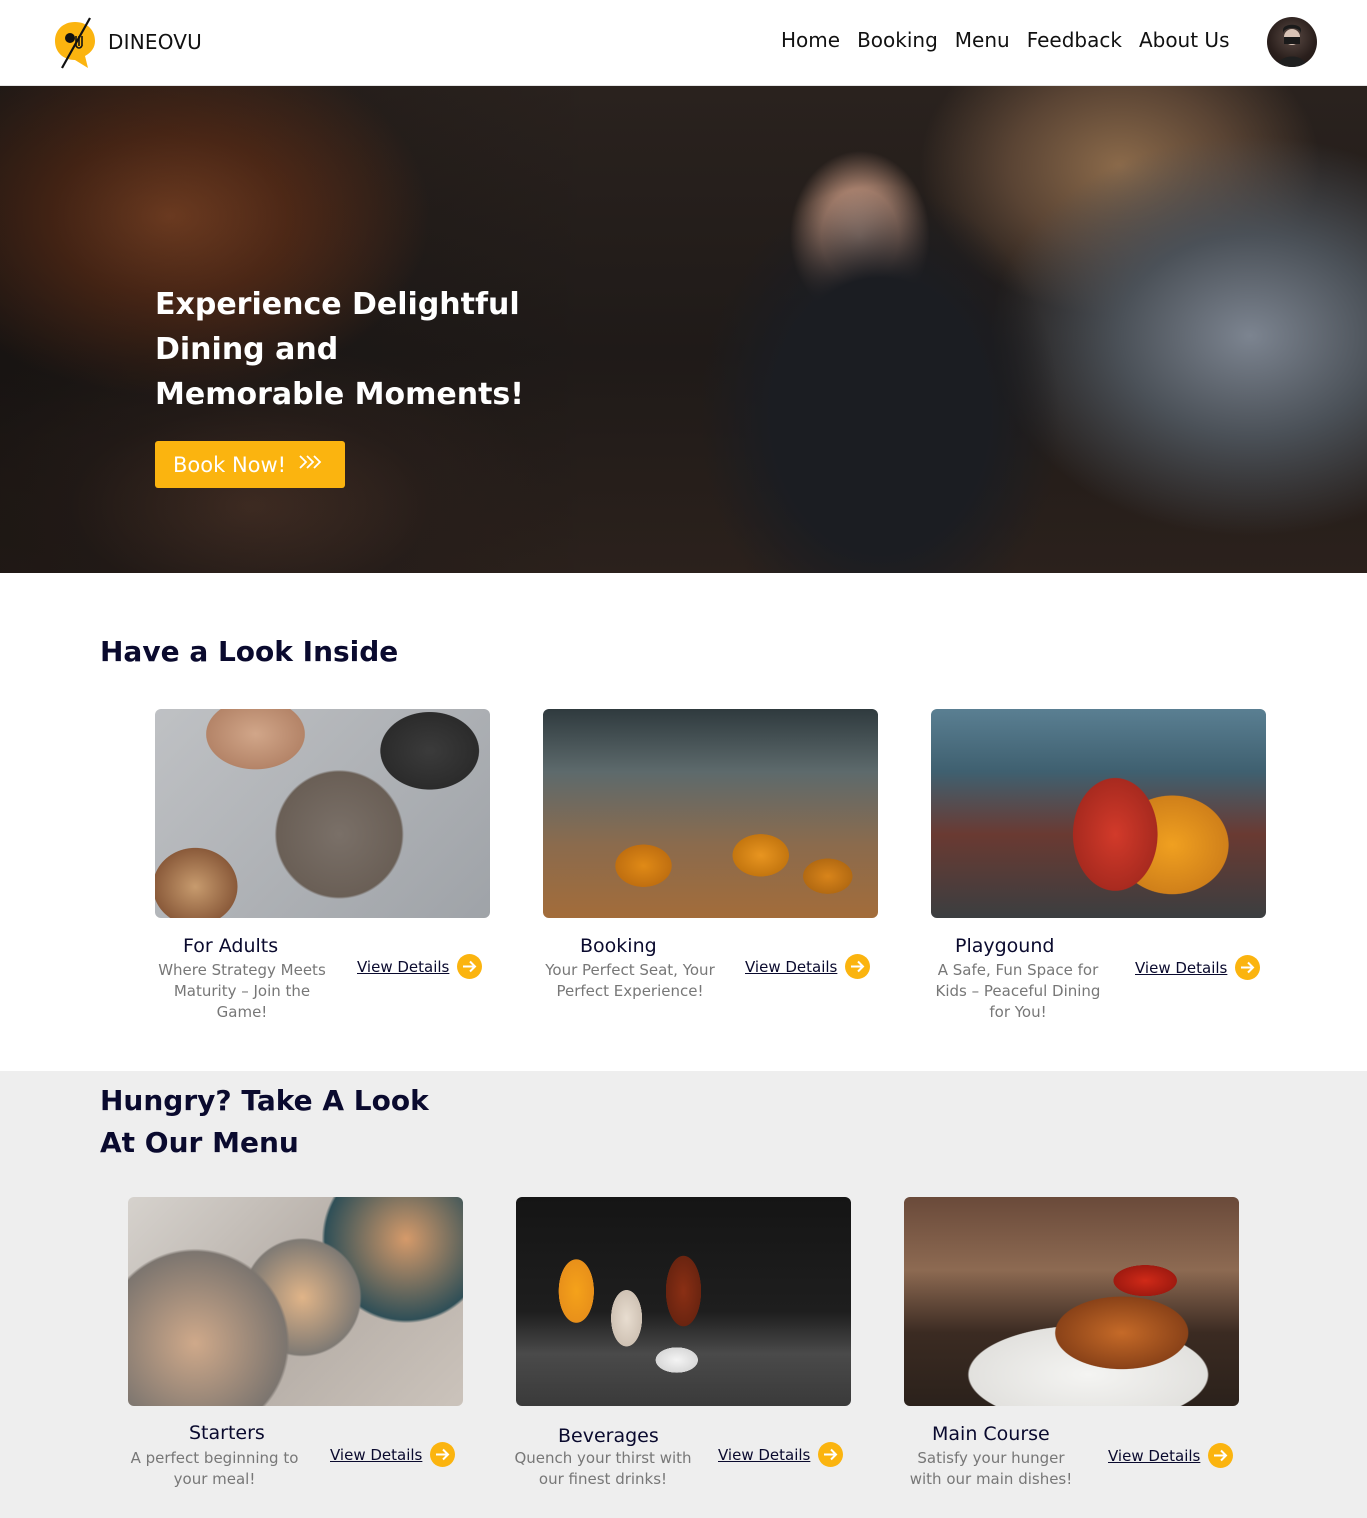  I want to click on menu-section-title: Hungry? Take A Look At Our Menu, so click(264, 1121).